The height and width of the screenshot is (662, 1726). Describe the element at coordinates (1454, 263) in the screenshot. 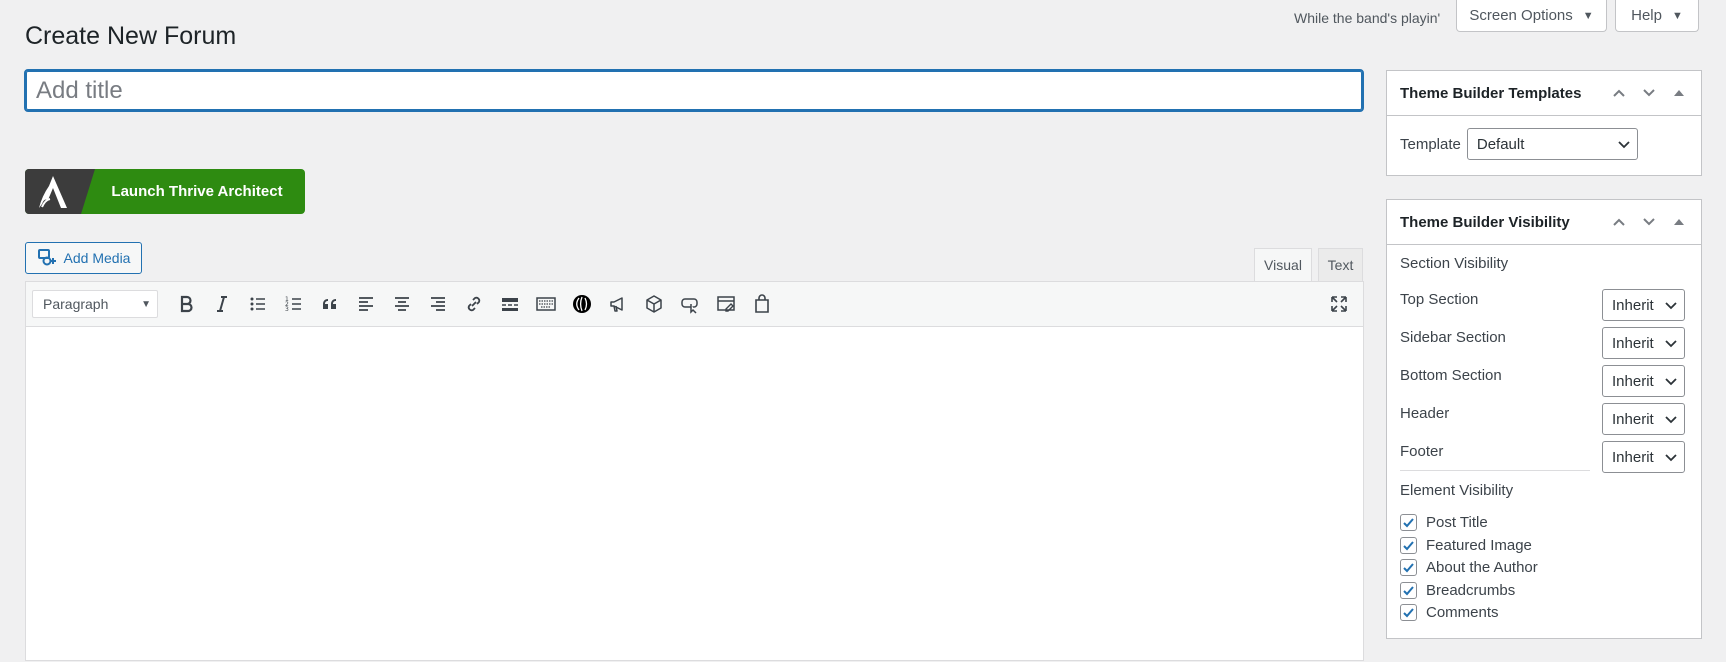

I see `section-visibility-heading: Section Visibility` at that location.